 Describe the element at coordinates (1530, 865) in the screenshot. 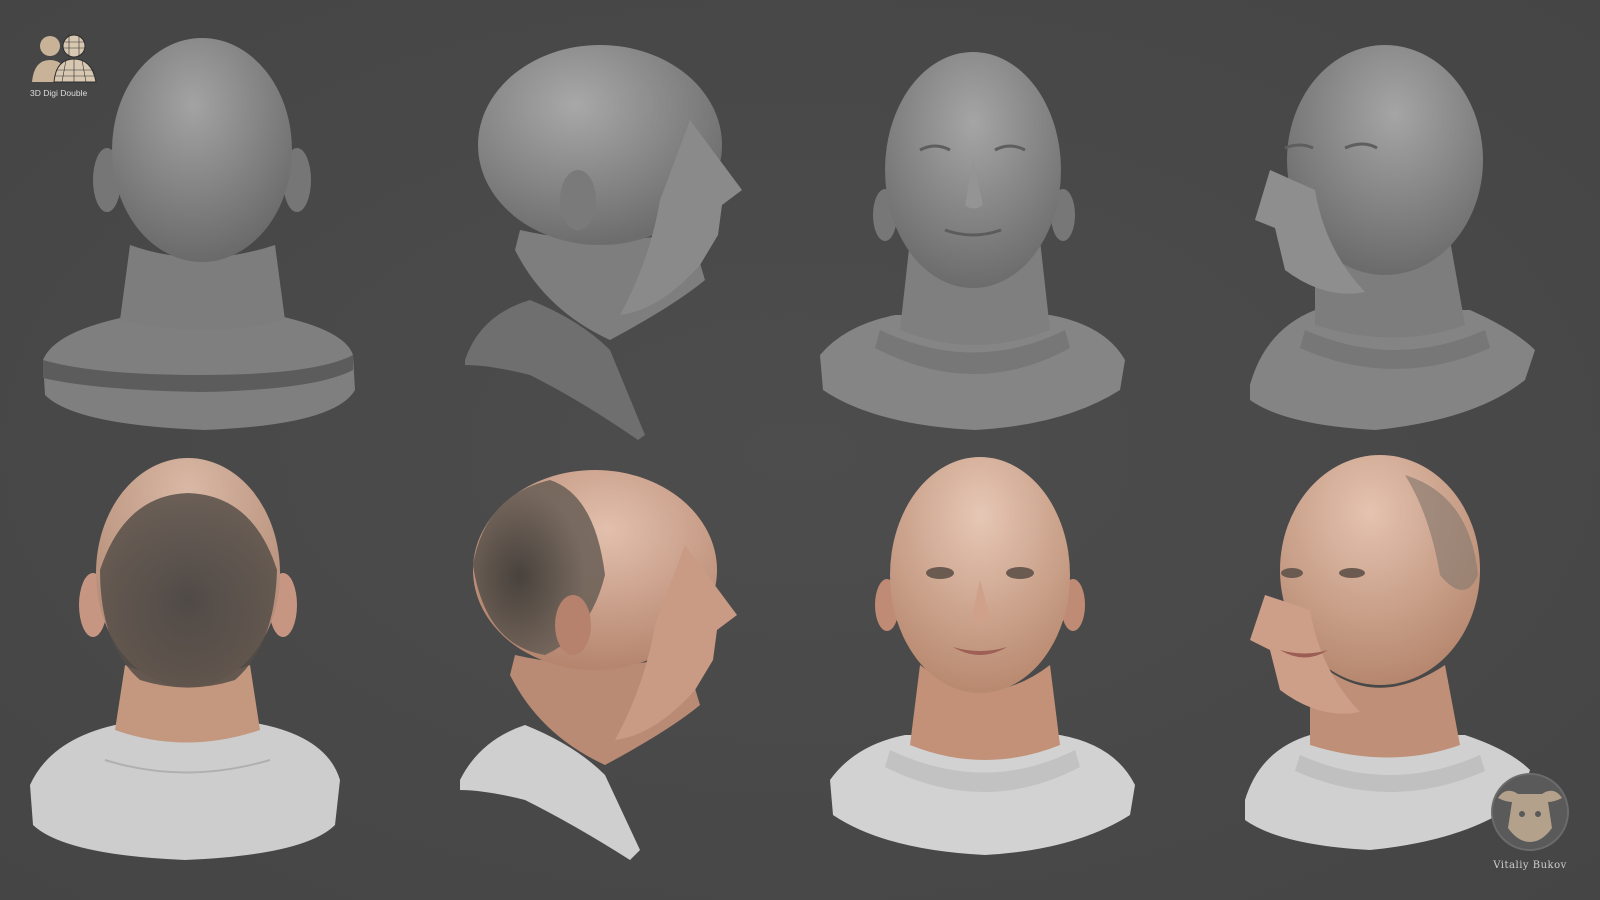

I see `artist-watermark-text: Vitaliy Bukov` at that location.